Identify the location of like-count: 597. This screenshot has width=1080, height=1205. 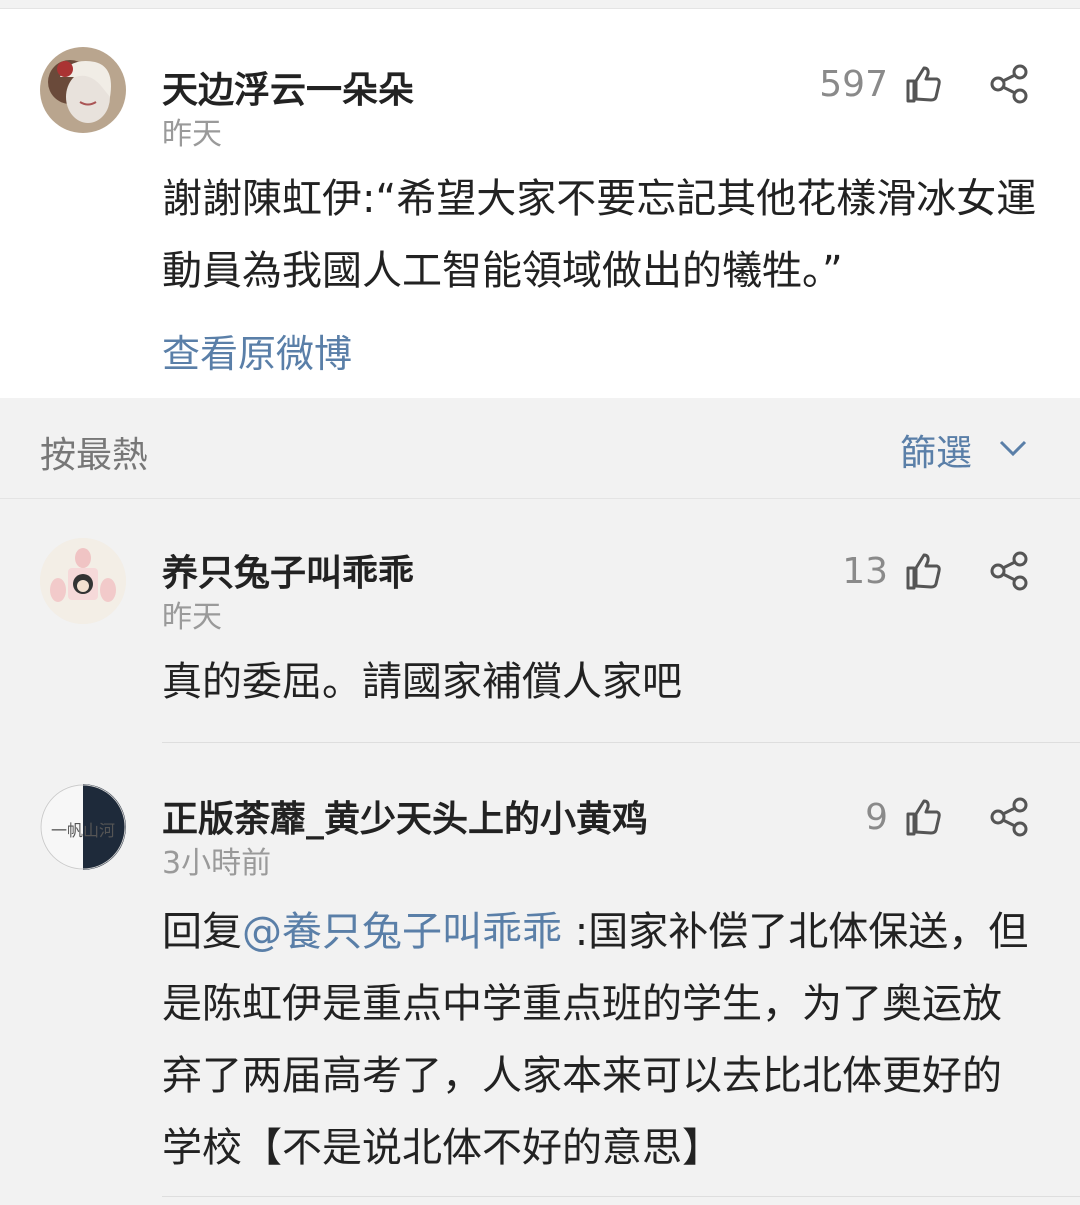
(853, 84).